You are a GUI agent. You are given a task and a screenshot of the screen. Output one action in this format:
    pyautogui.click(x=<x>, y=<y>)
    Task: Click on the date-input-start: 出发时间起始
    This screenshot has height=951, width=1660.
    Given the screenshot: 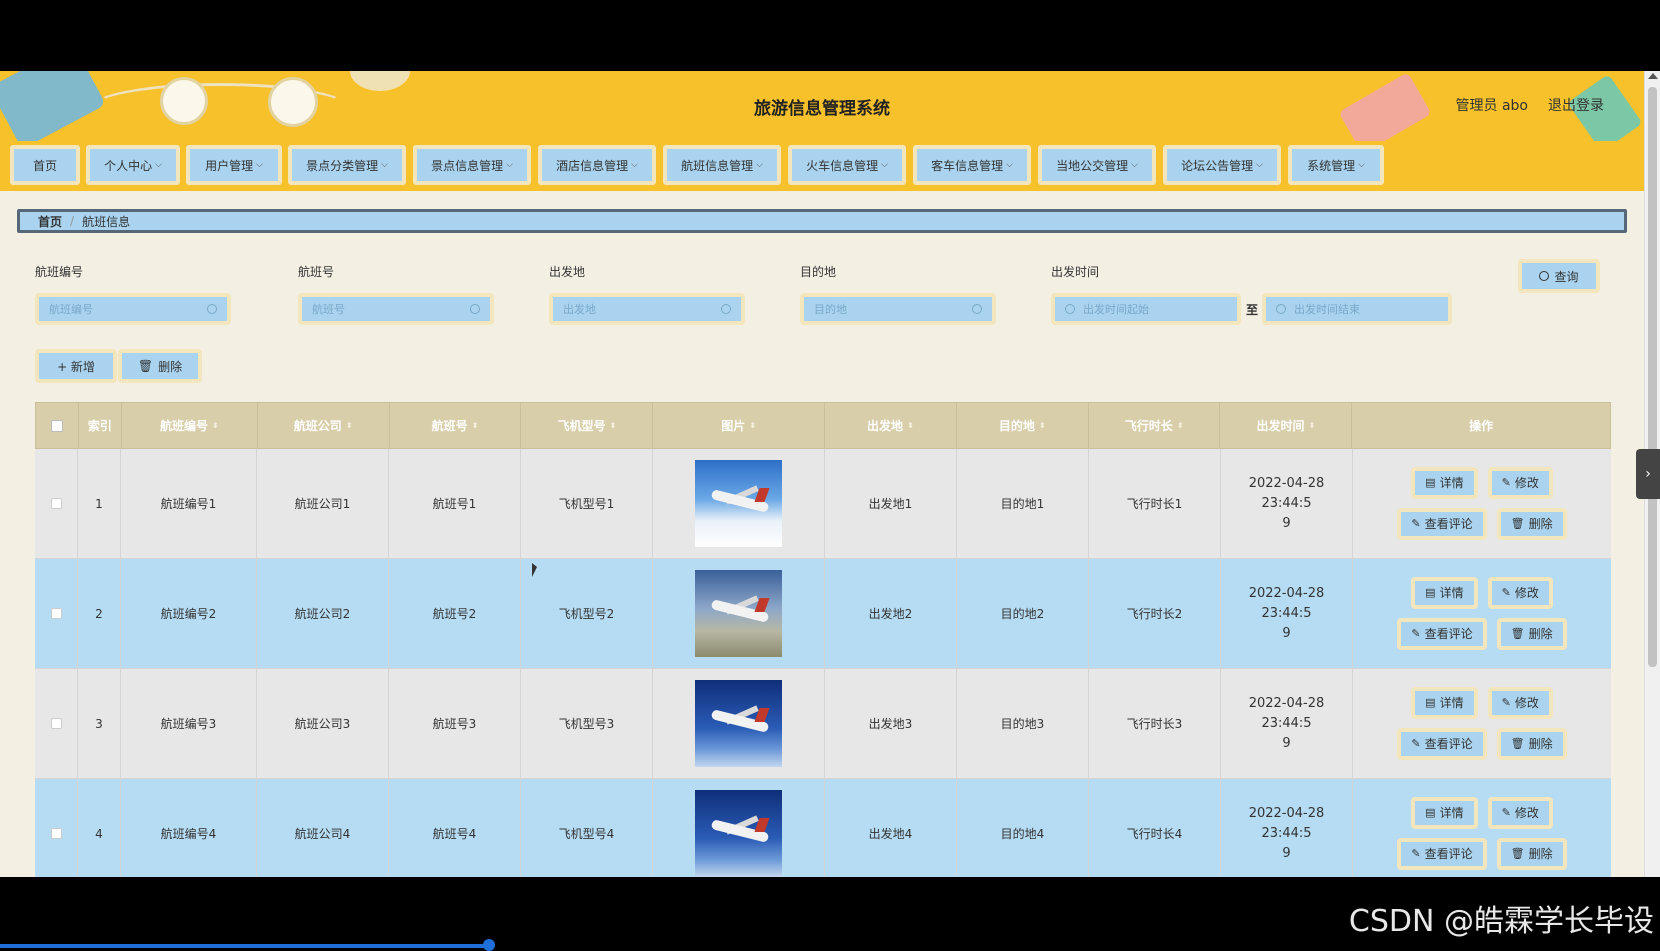 What is the action you would take?
    pyautogui.click(x=1146, y=309)
    